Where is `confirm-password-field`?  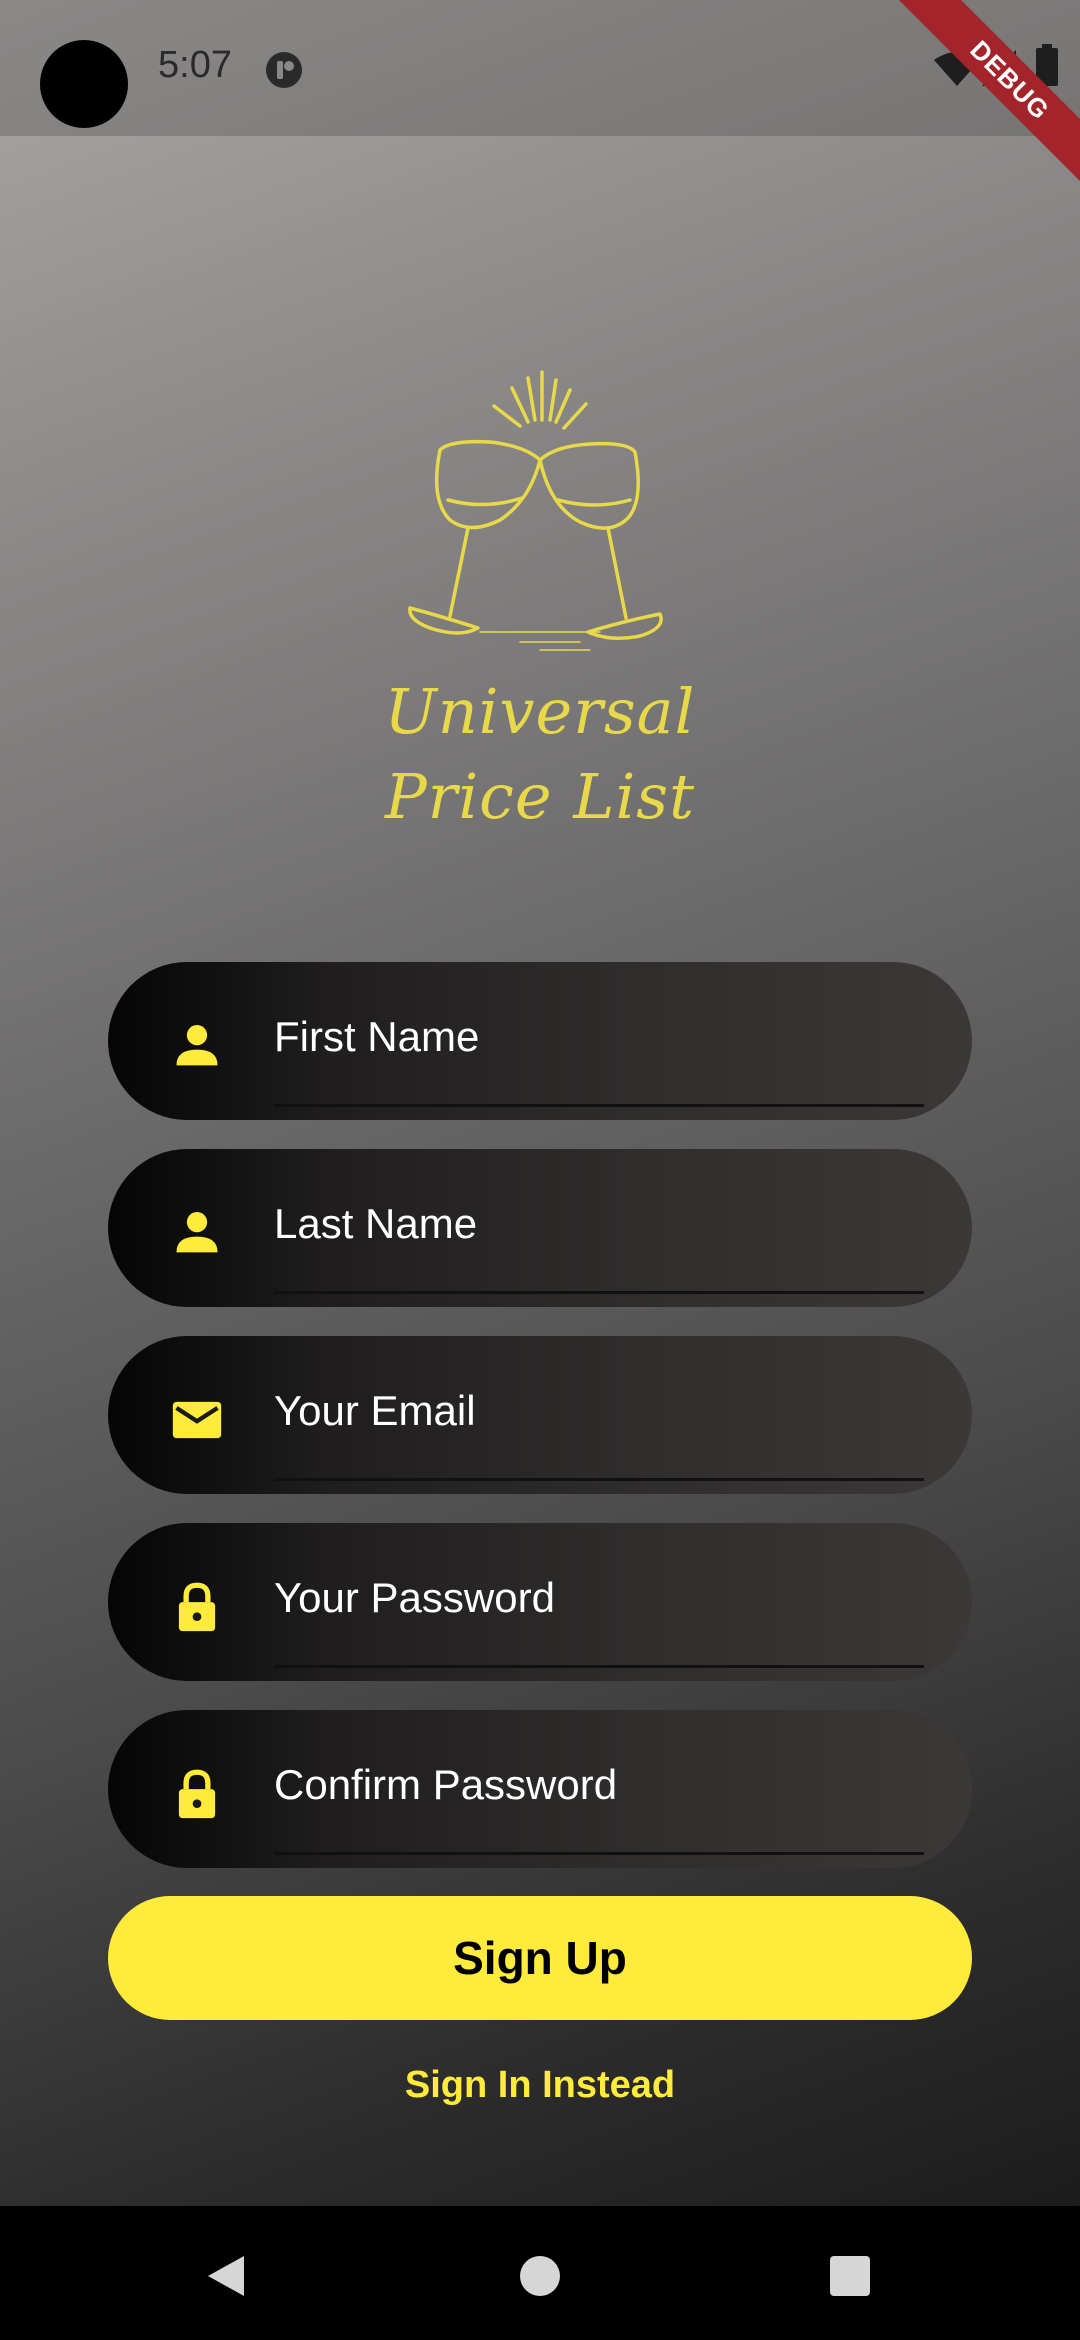 confirm-password-field is located at coordinates (540, 1789).